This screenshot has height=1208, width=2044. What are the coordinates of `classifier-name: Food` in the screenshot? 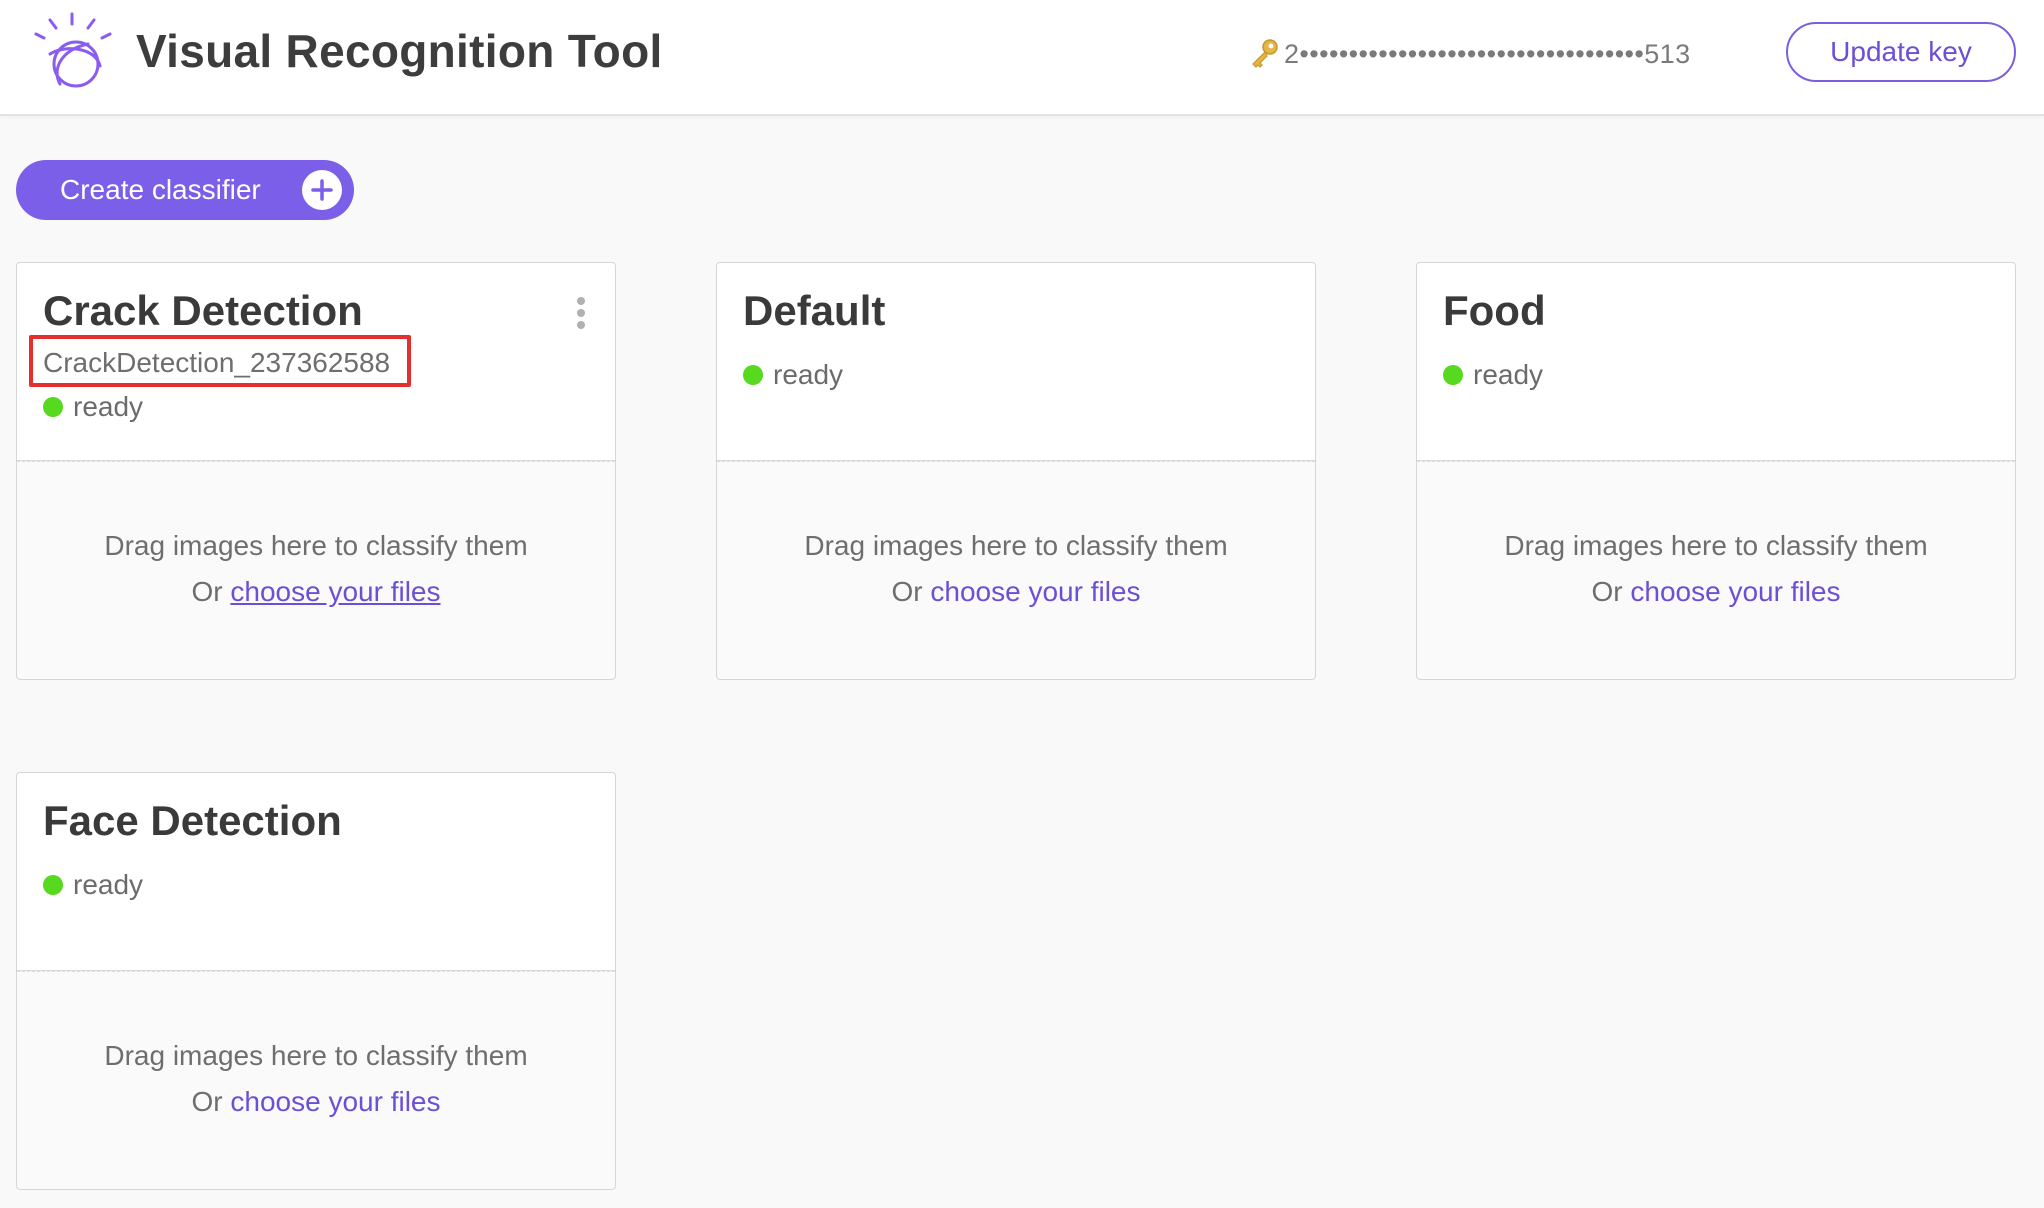 It's located at (1494, 310).